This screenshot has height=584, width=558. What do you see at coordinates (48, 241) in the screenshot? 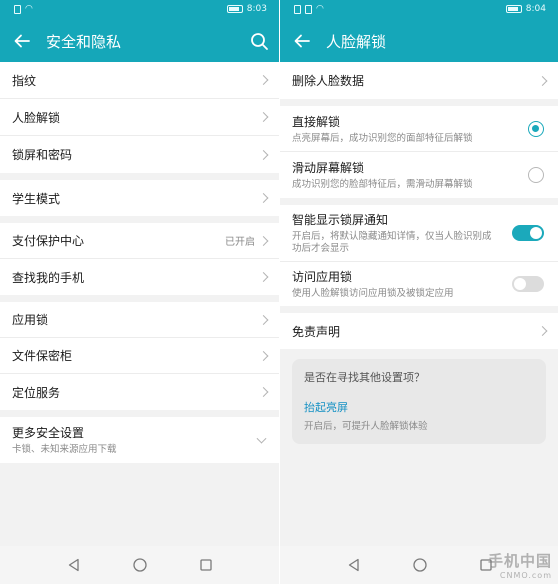
I see `row-label: 支付保护中心` at bounding box center [48, 241].